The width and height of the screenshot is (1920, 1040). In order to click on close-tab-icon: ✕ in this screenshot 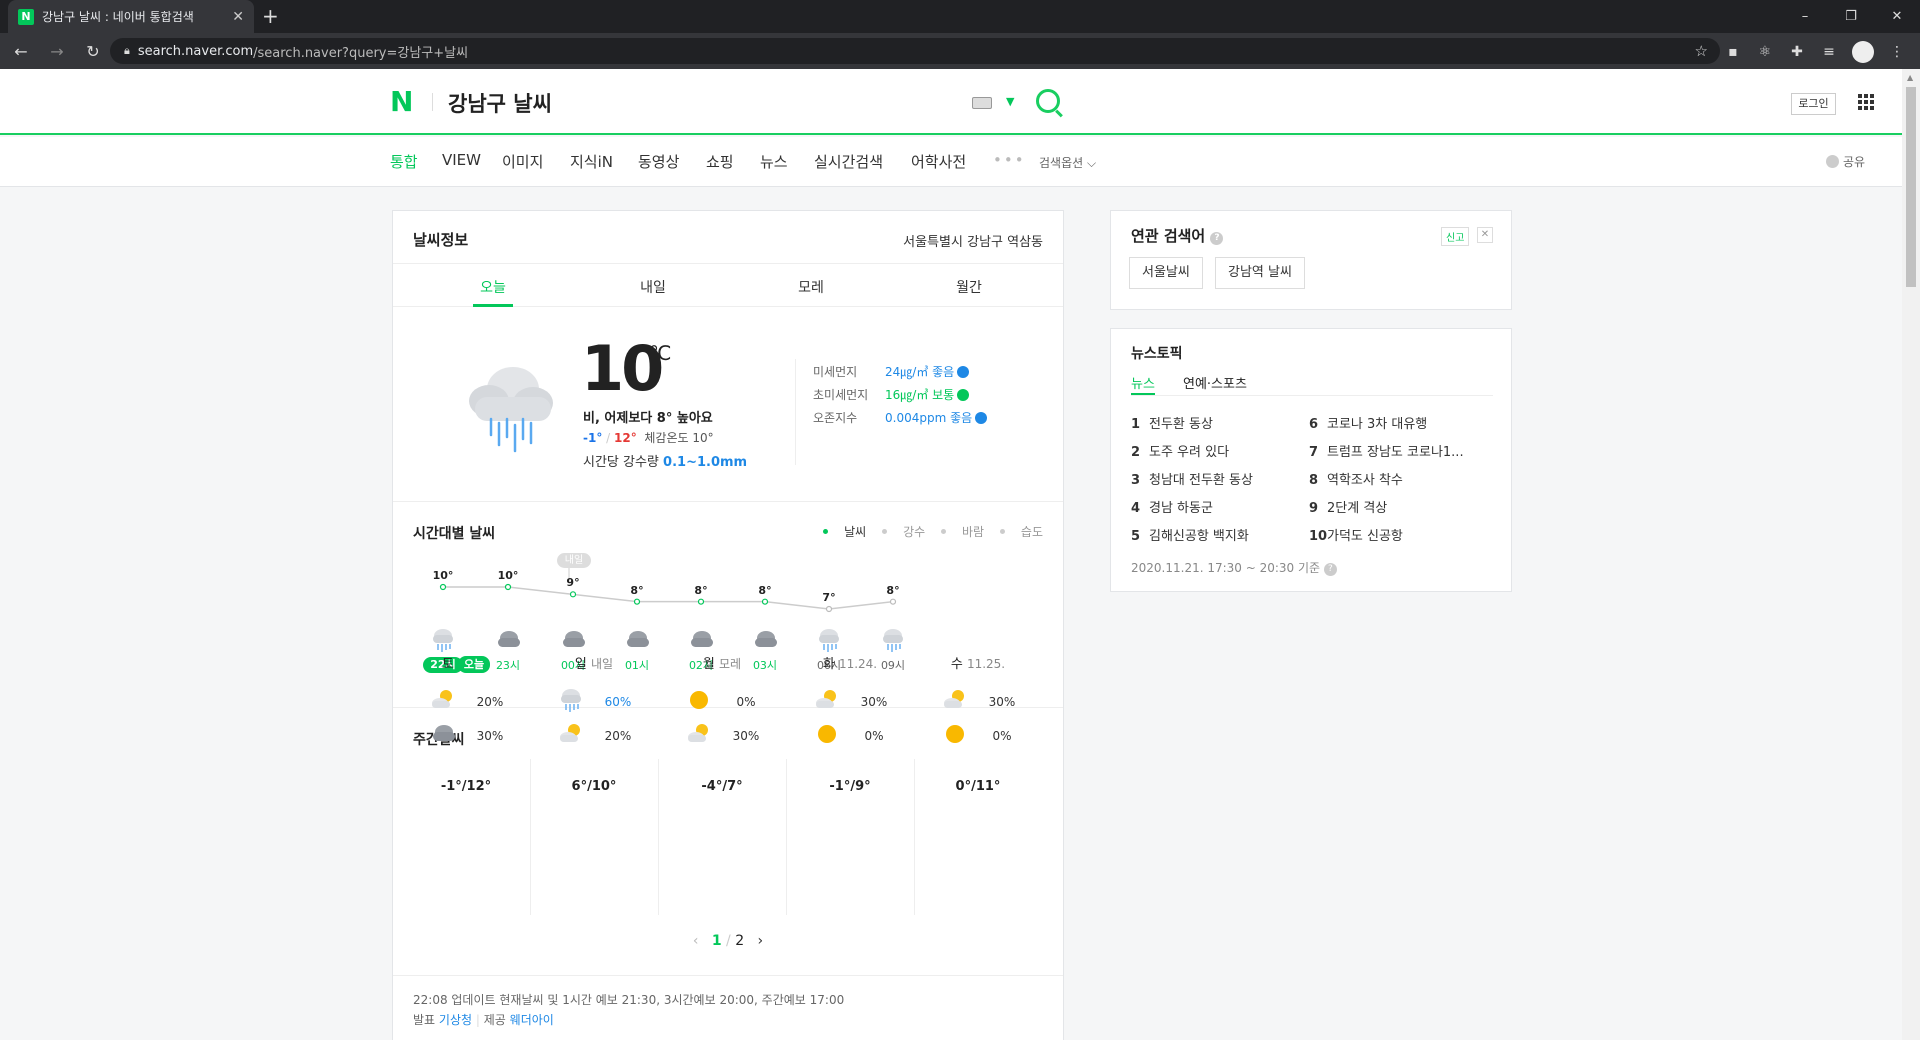, I will do `click(238, 17)`.